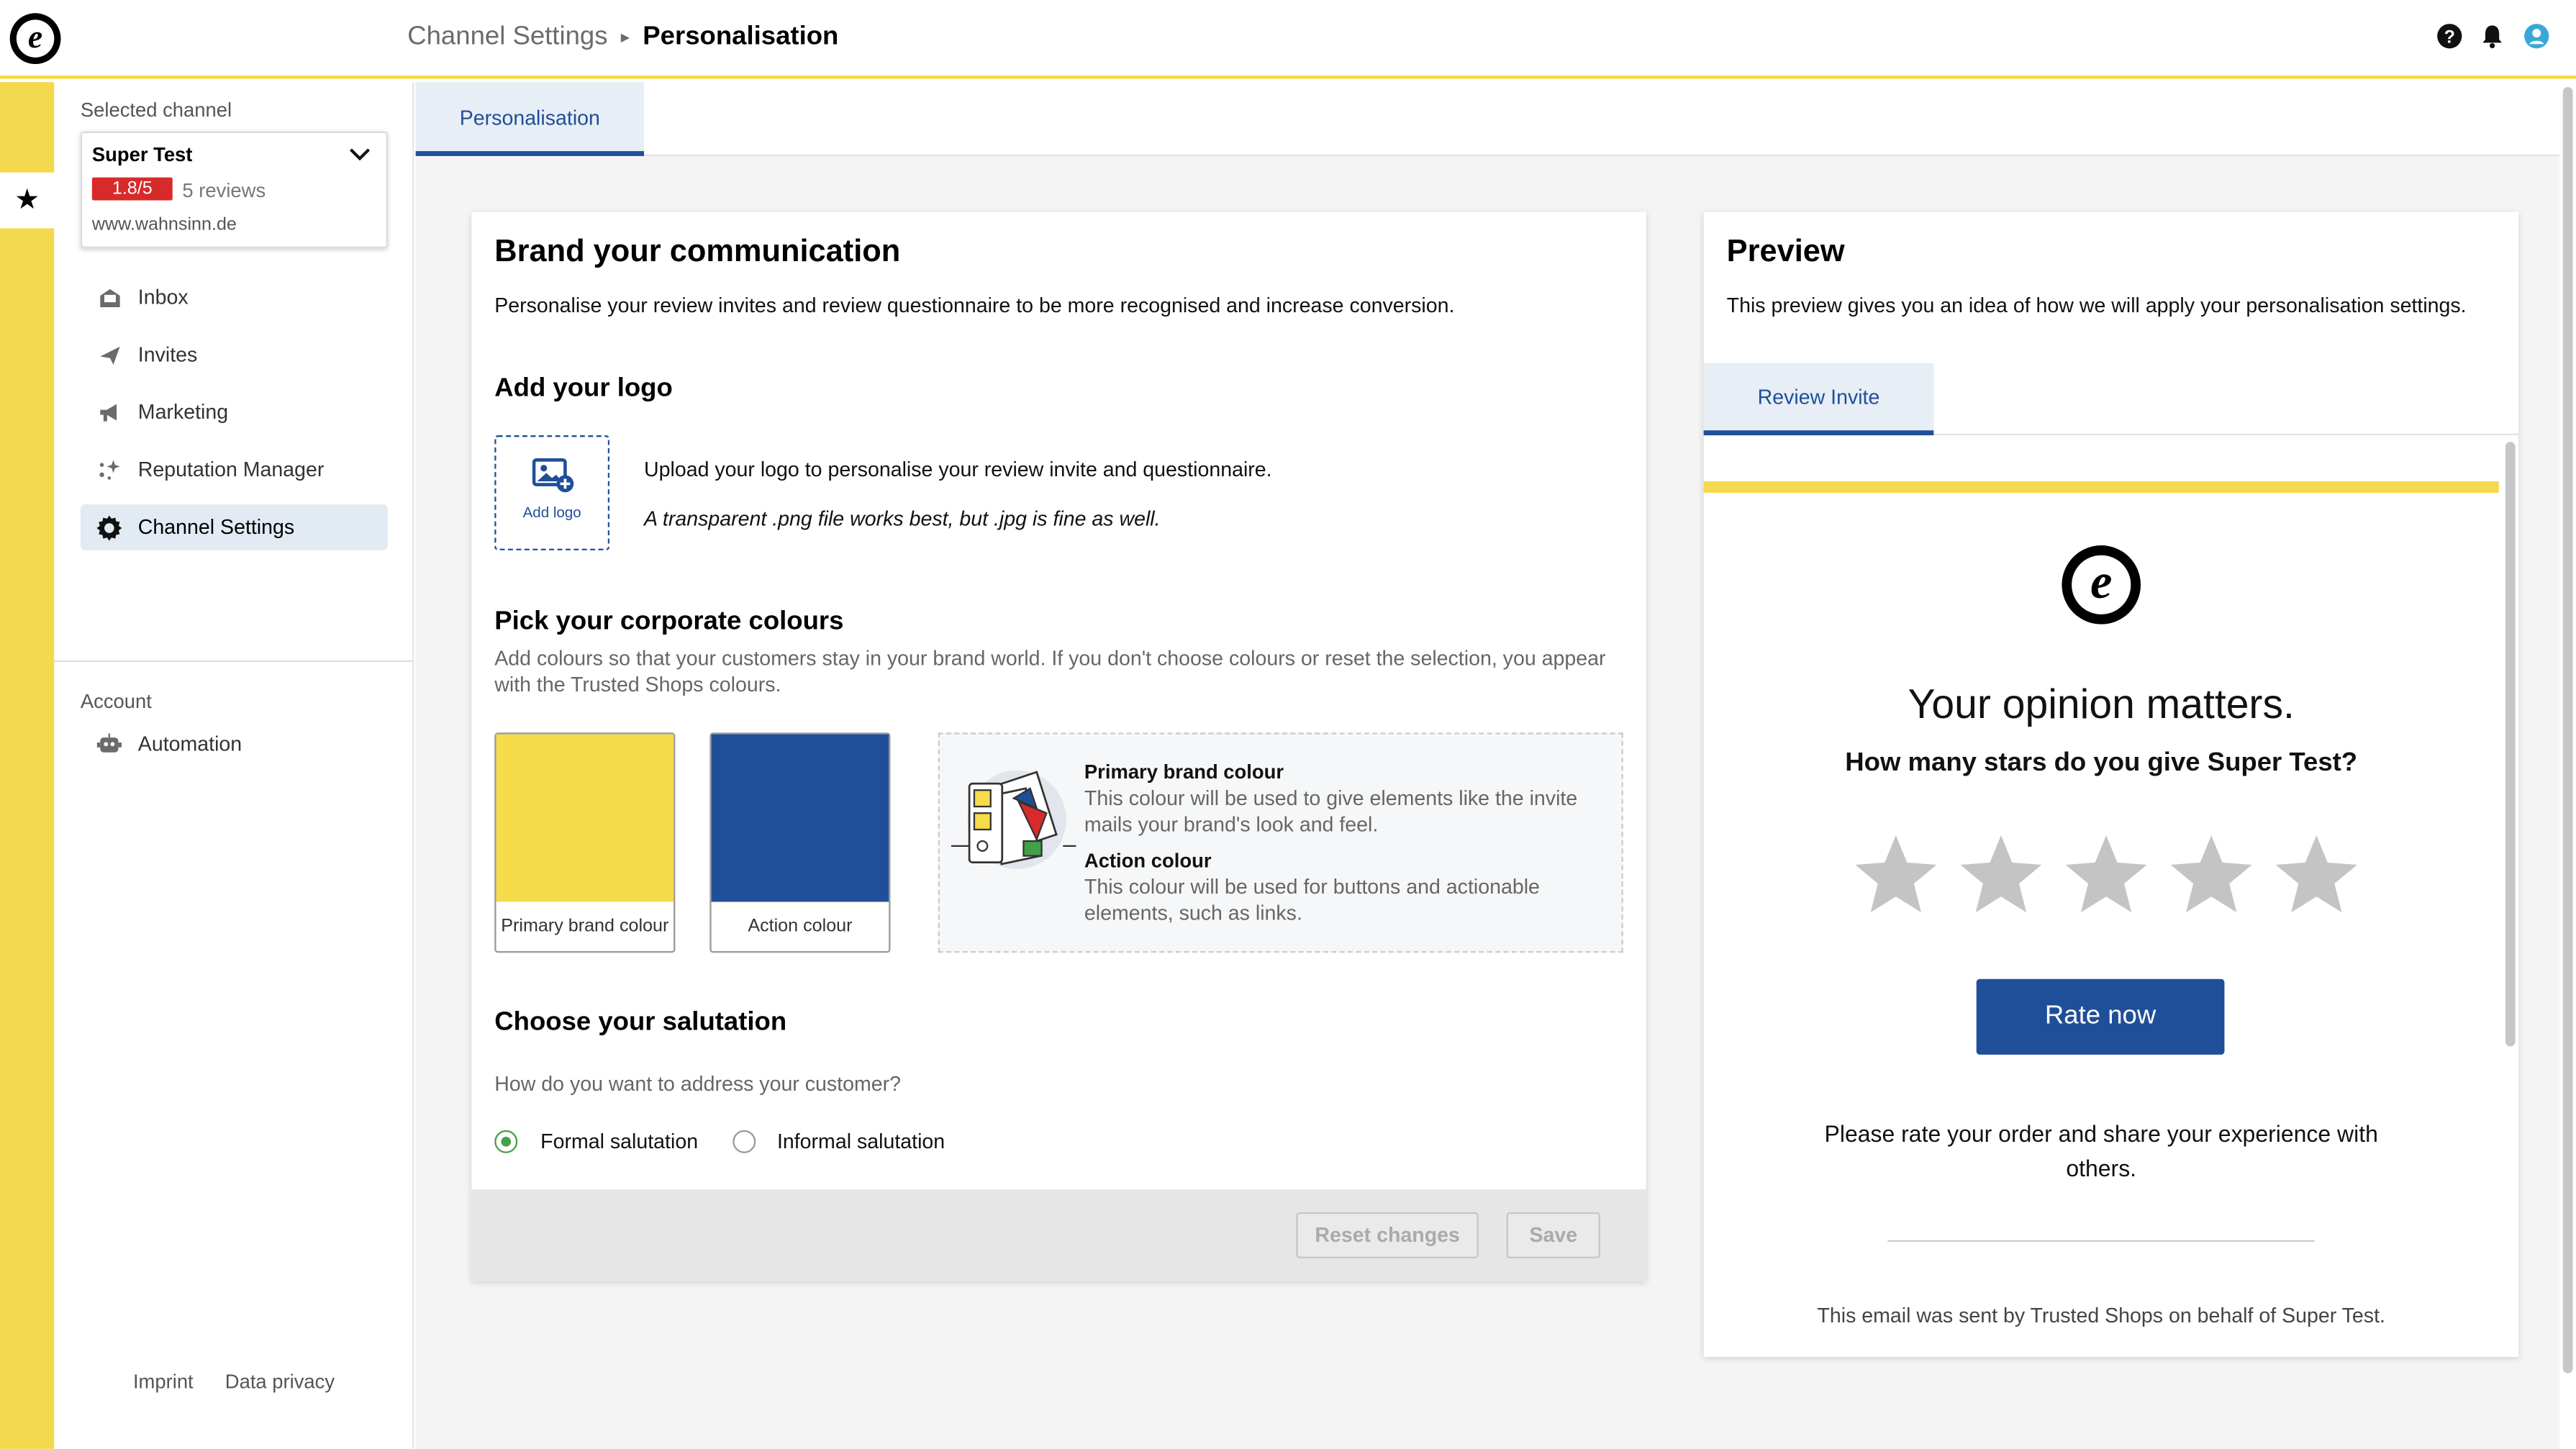  What do you see at coordinates (1014, 819) in the screenshot?
I see `colour-palette-illustration` at bounding box center [1014, 819].